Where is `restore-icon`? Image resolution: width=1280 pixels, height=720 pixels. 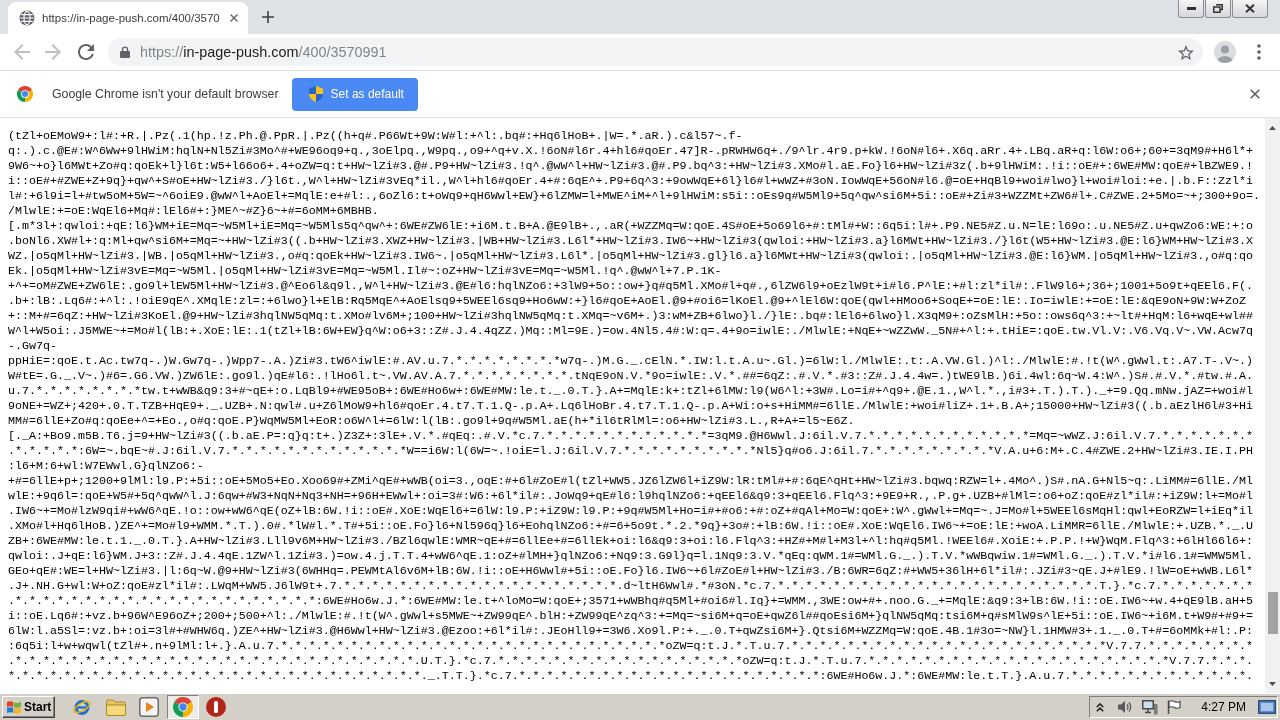
restore-icon is located at coordinates (1218, 8).